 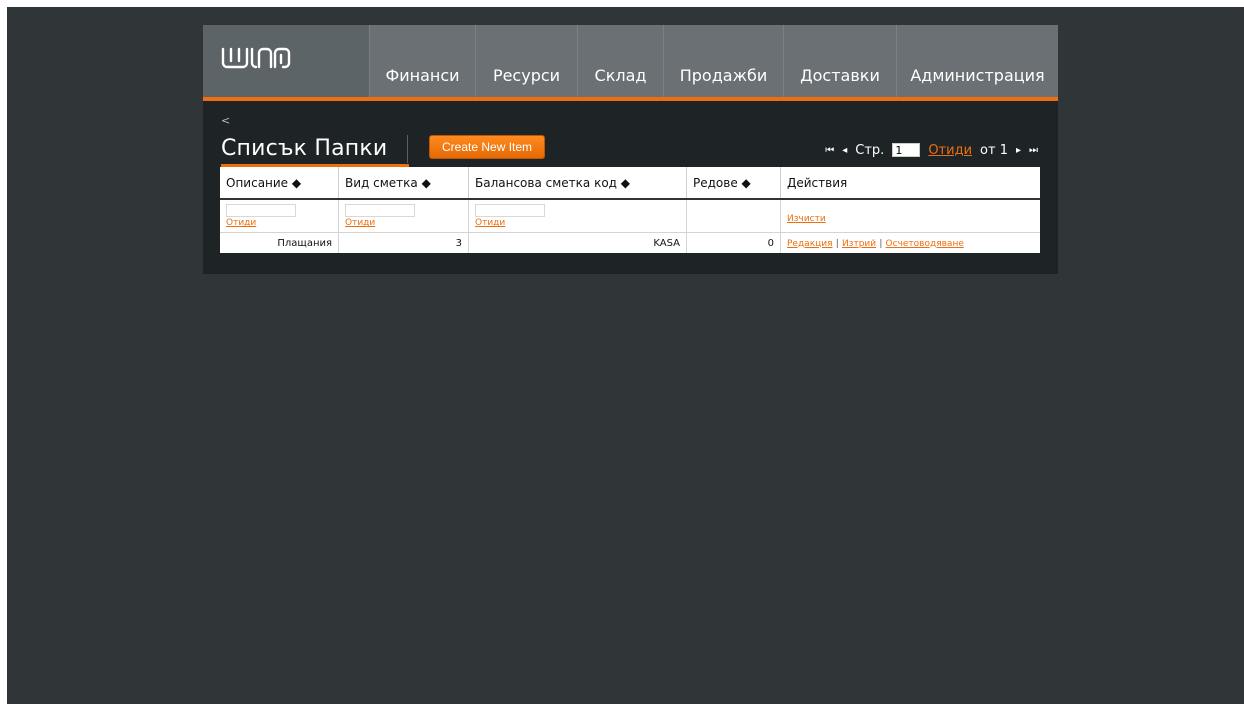 What do you see at coordinates (910, 183) in the screenshot?
I see `col-header-actions: Действия` at bounding box center [910, 183].